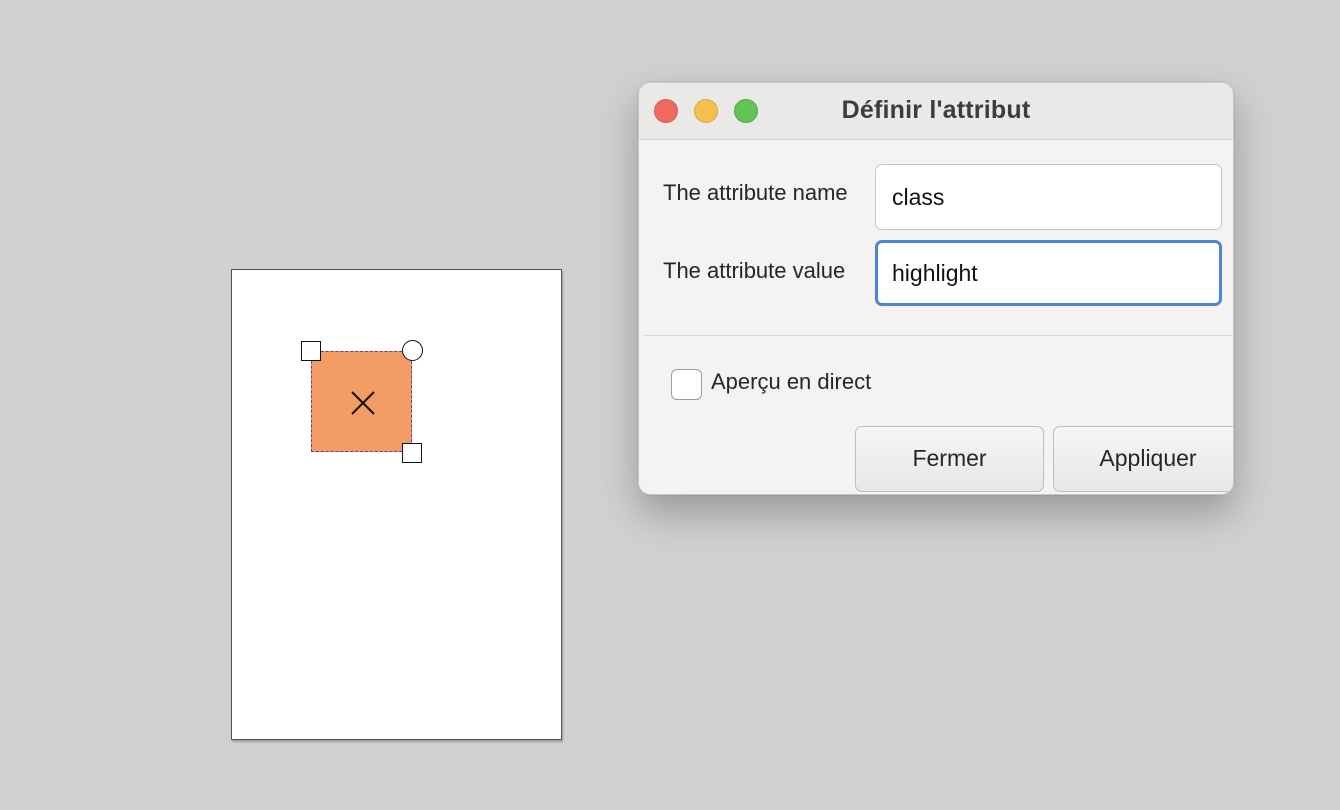  Describe the element at coordinates (938, 335) in the screenshot. I see `dialog-separator` at that location.